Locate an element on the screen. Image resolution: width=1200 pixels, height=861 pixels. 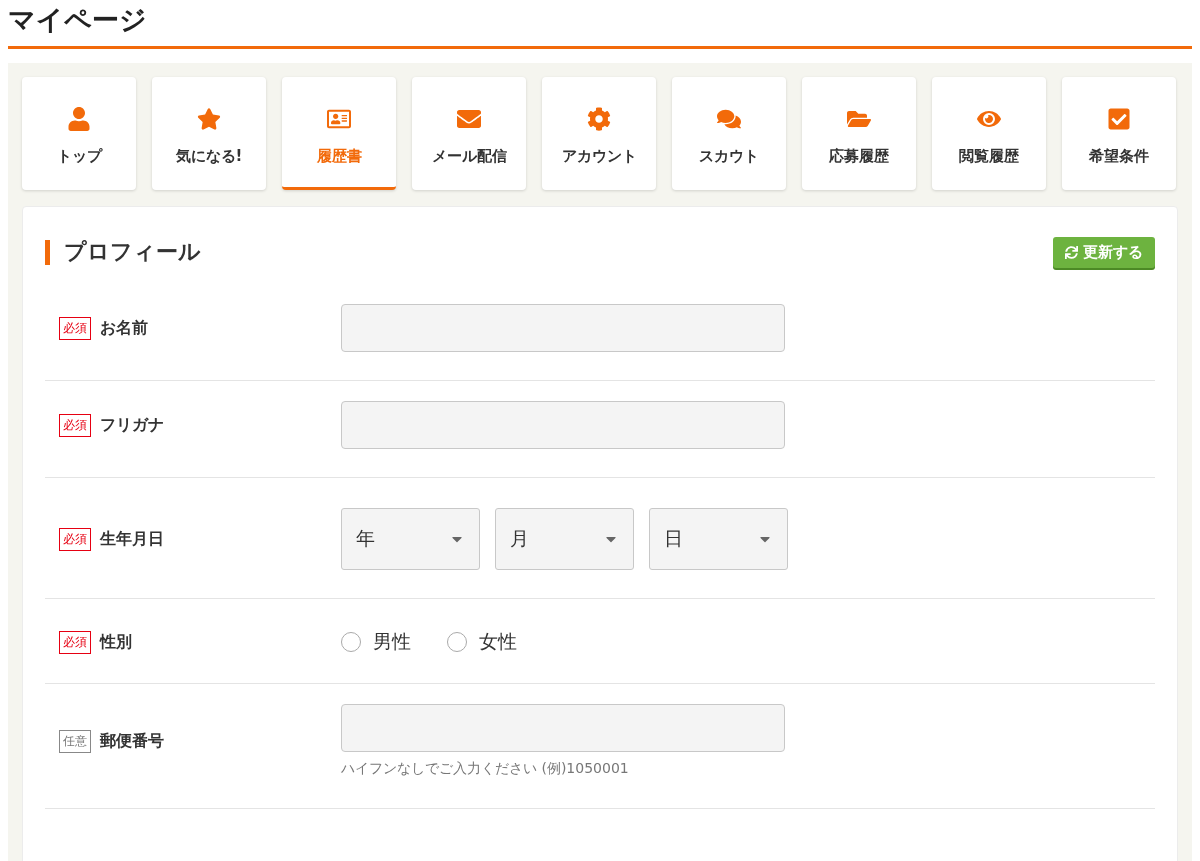
radio-label: 女性 is located at coordinates (498, 642).